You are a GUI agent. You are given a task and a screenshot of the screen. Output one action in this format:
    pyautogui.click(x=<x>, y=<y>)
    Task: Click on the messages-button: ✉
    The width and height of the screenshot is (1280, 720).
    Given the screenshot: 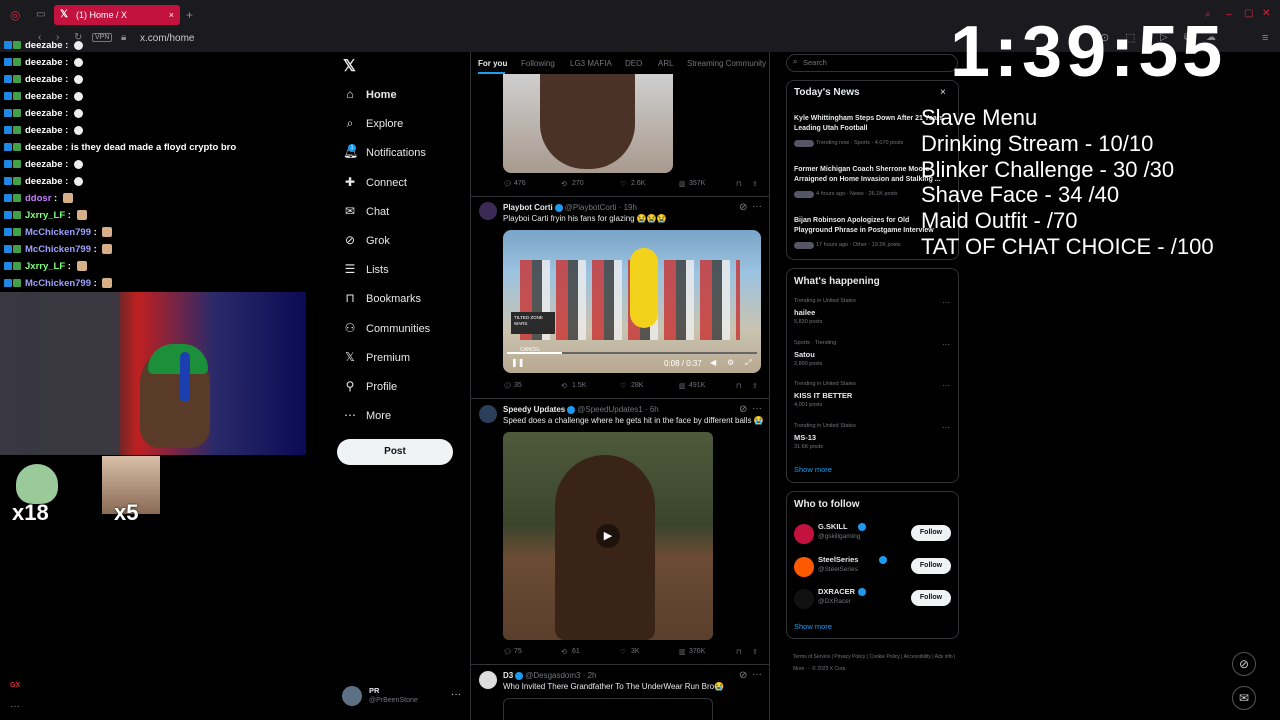 What is the action you would take?
    pyautogui.click(x=1244, y=698)
    